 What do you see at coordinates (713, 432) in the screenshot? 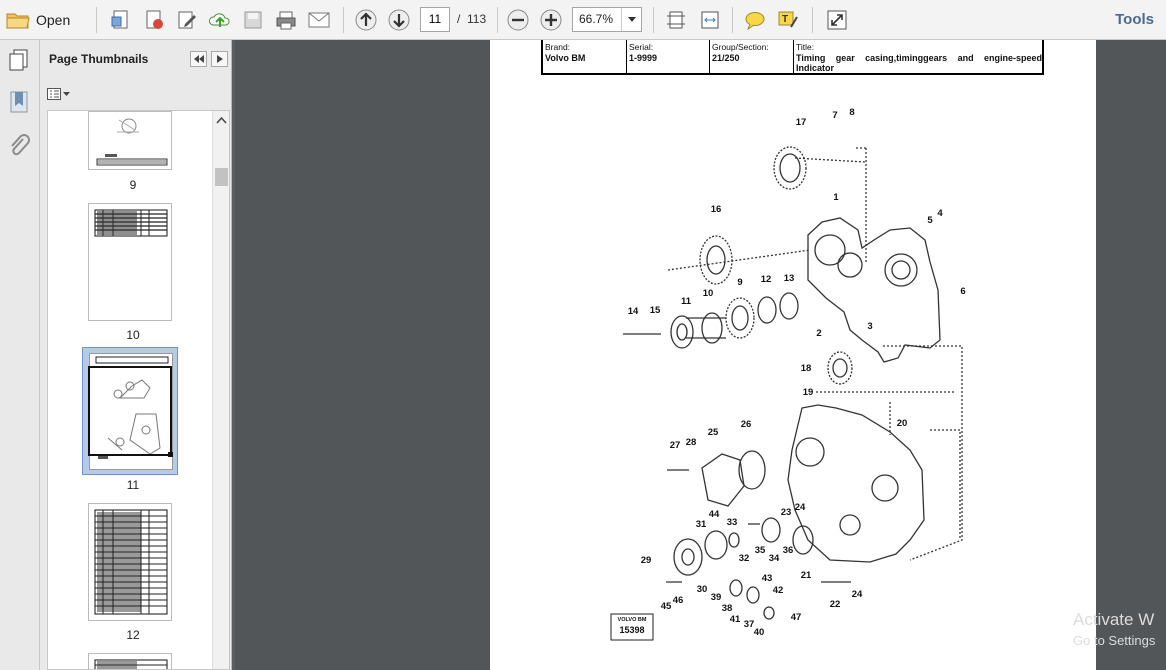
I see `part-label-25: 25` at bounding box center [713, 432].